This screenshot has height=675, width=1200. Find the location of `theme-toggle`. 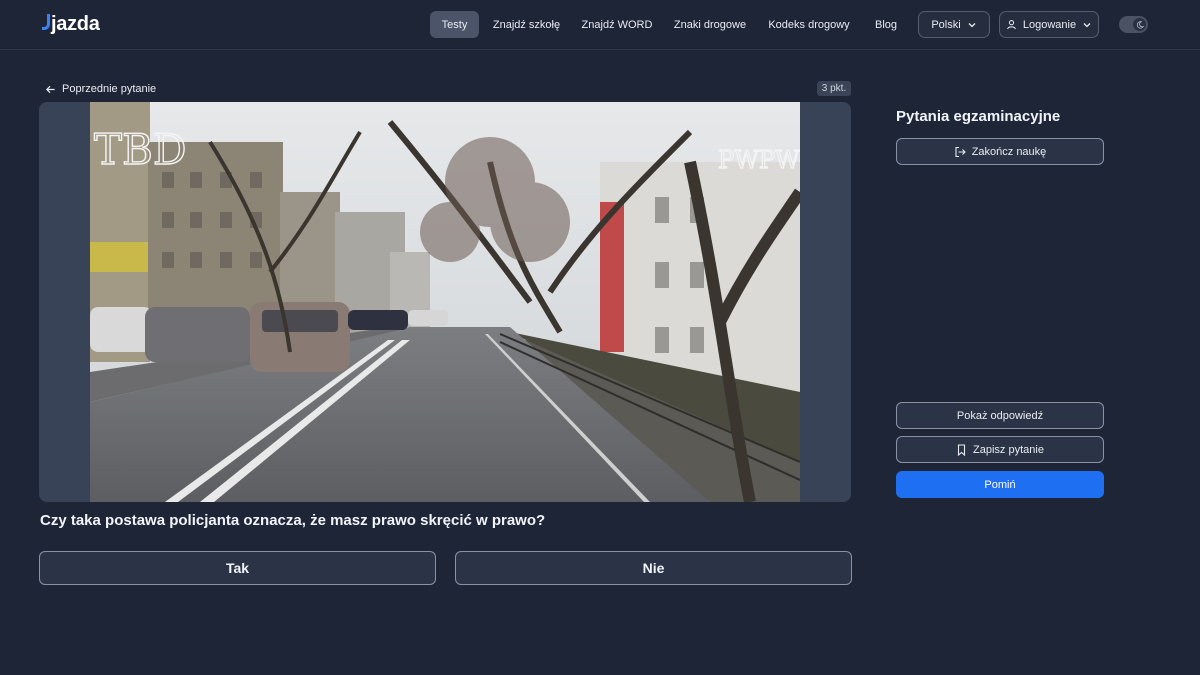

theme-toggle is located at coordinates (1133, 24).